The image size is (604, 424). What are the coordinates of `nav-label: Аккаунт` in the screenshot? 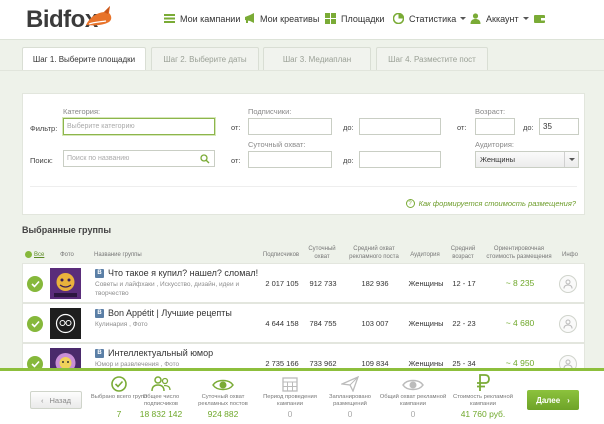 It's located at (502, 18).